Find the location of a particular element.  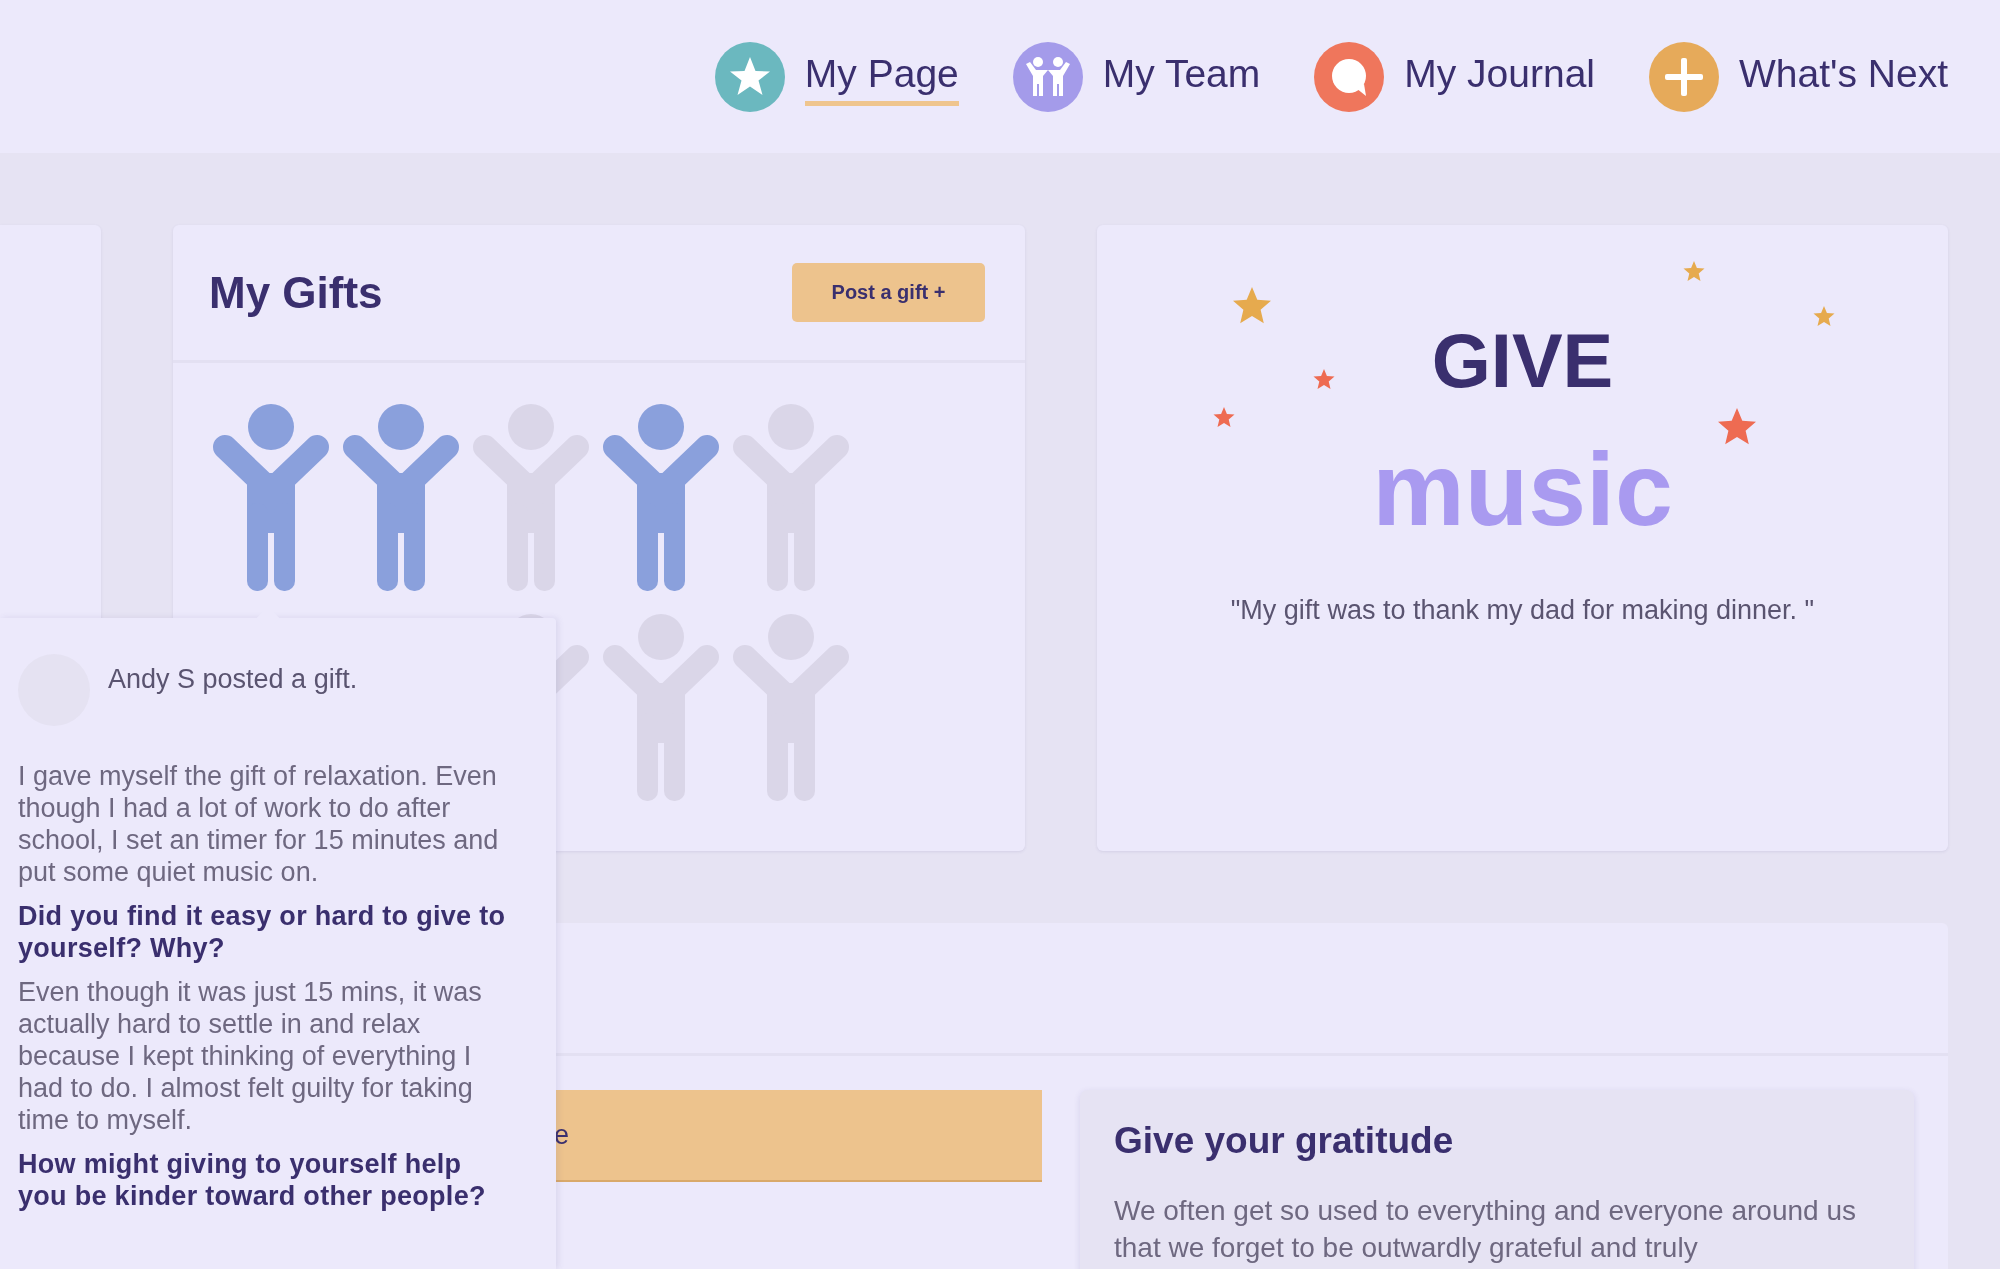

post-author: Andy S posted a gift. is located at coordinates (233, 679).